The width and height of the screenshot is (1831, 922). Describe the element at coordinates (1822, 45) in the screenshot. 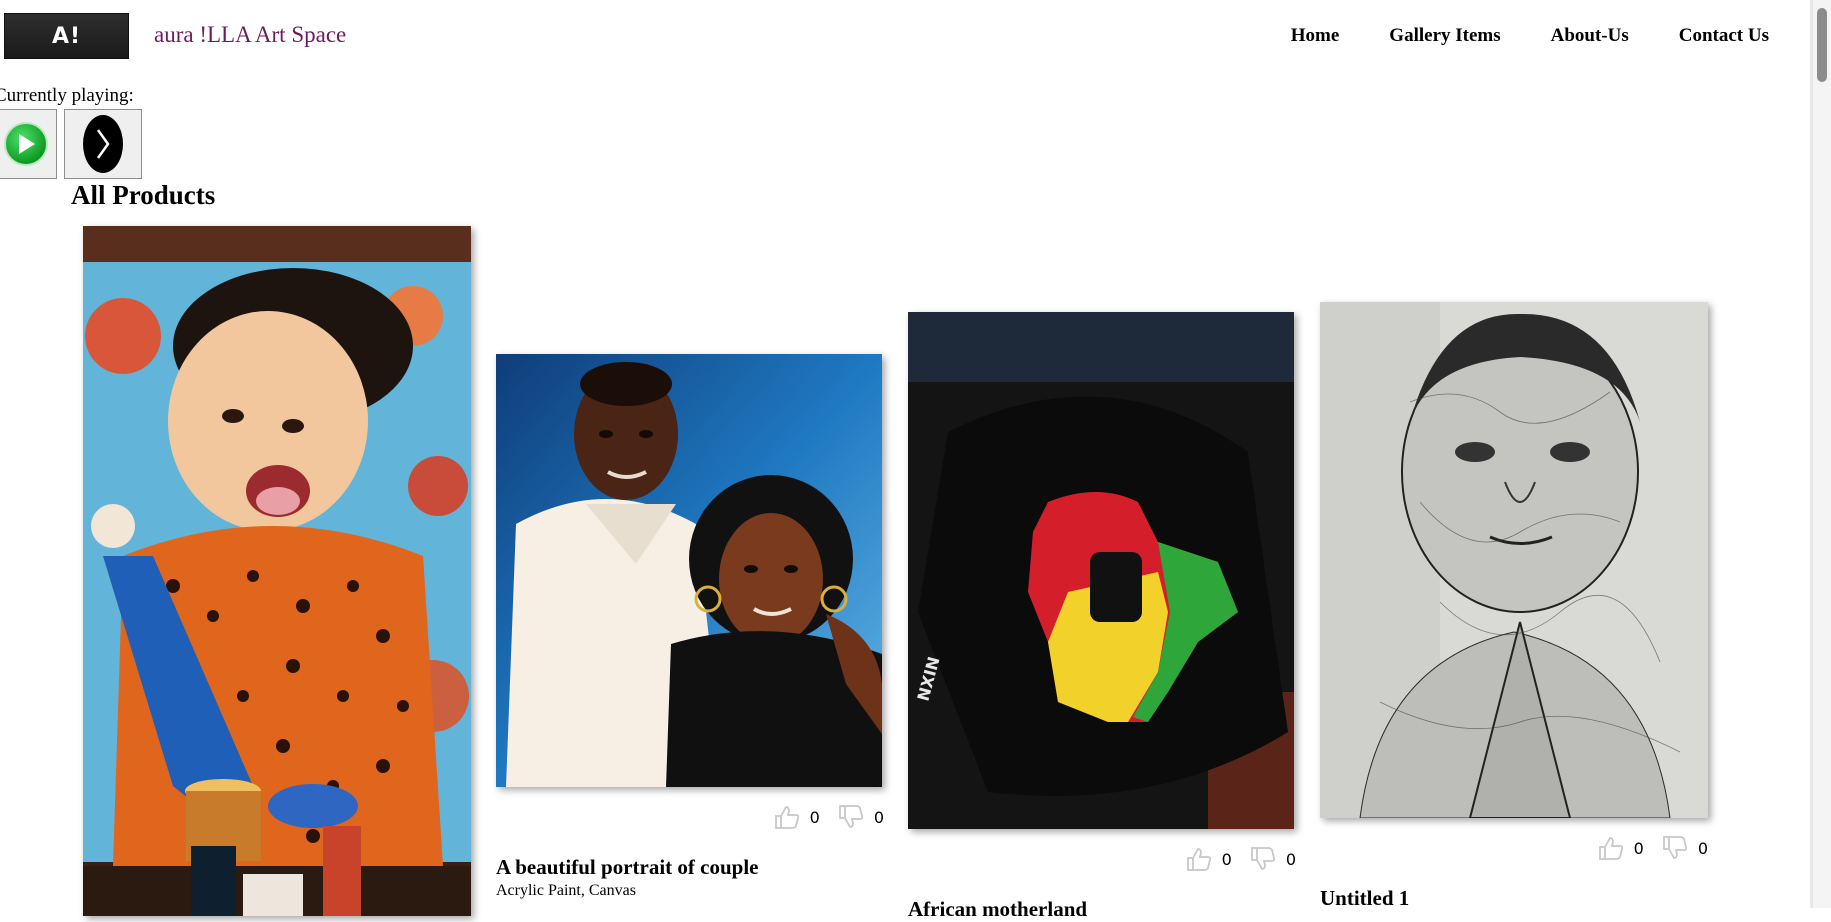

I see `scrollbar-thumb` at that location.